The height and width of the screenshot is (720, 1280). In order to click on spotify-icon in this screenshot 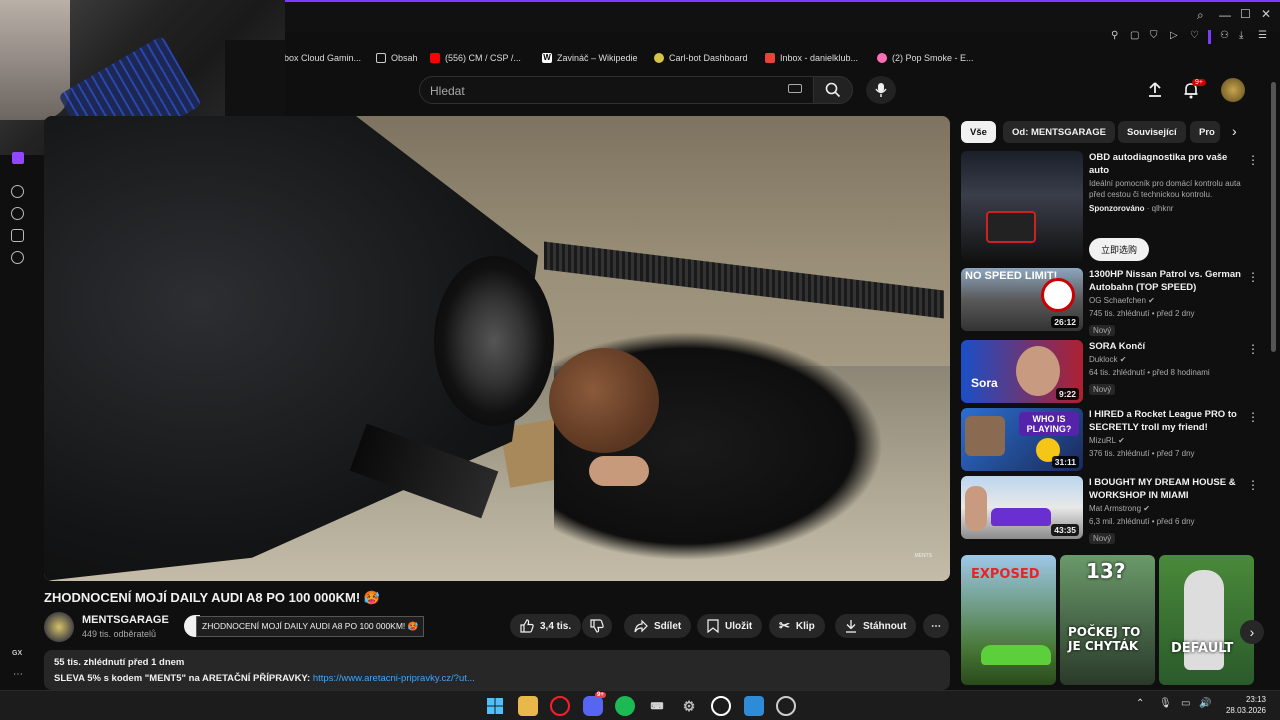, I will do `click(625, 706)`.